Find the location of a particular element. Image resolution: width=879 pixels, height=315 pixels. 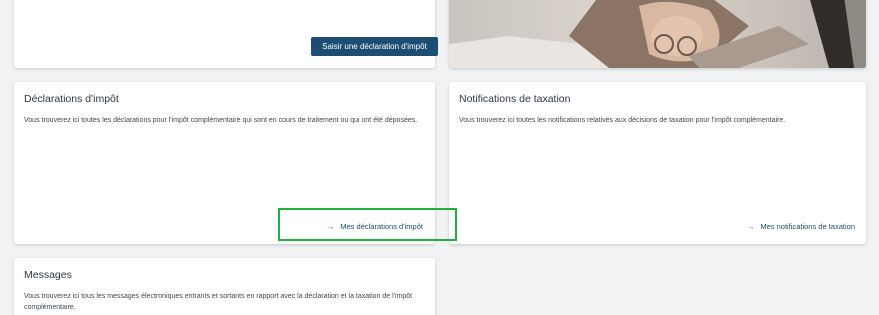

submit-declaration-card: Saisir une déclaration d'impôt is located at coordinates (226, 34).